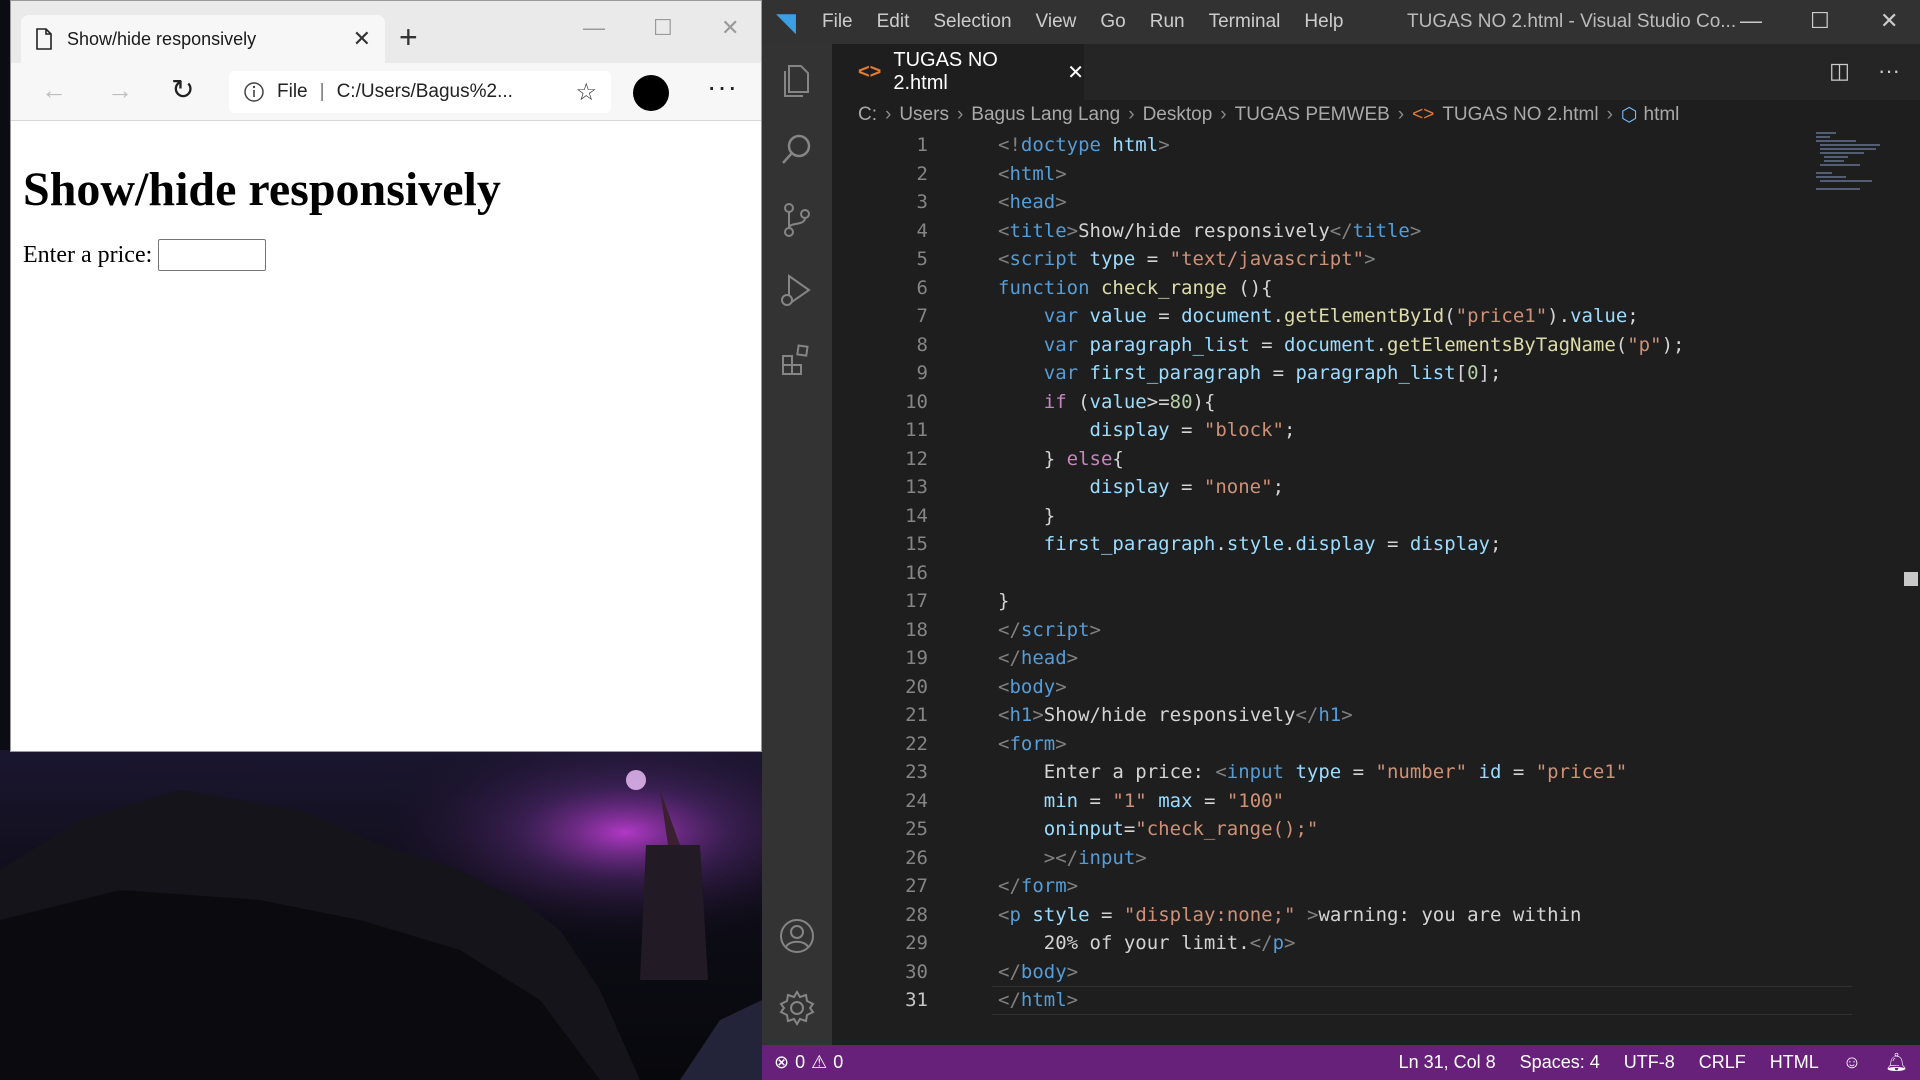  What do you see at coordinates (1323, 22) in the screenshot?
I see `menu-item-help: Help` at bounding box center [1323, 22].